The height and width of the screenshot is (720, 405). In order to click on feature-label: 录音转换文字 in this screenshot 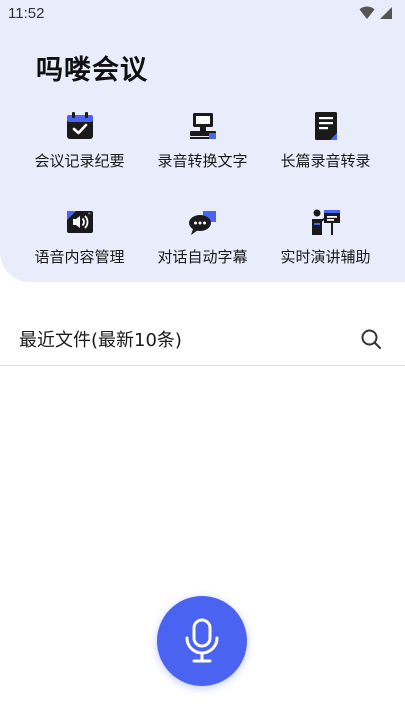, I will do `click(202, 161)`.